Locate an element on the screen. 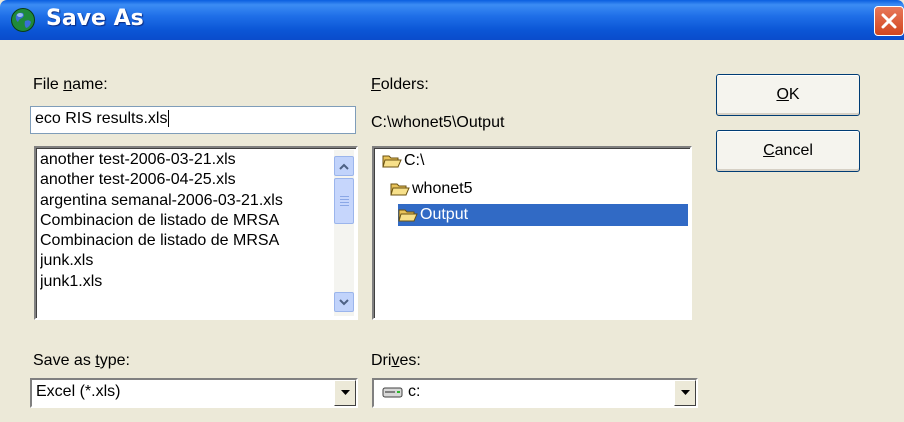 The image size is (904, 422). file-name-label: File name: is located at coordinates (70, 84).